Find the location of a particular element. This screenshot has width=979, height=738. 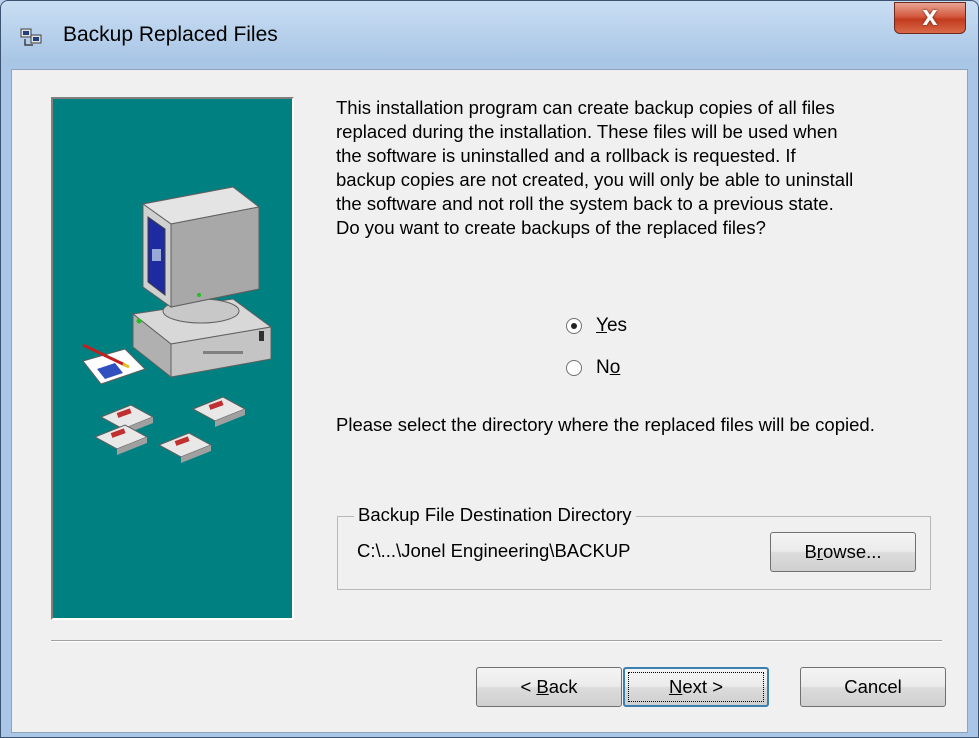

close-button: X is located at coordinates (930, 18).